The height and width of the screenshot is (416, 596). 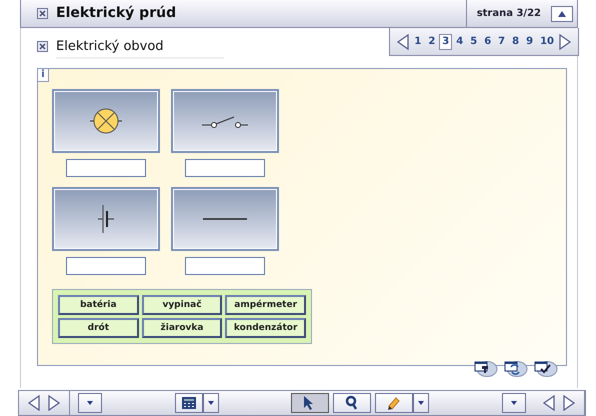 I want to click on next-arrow-icon, so click(x=565, y=41).